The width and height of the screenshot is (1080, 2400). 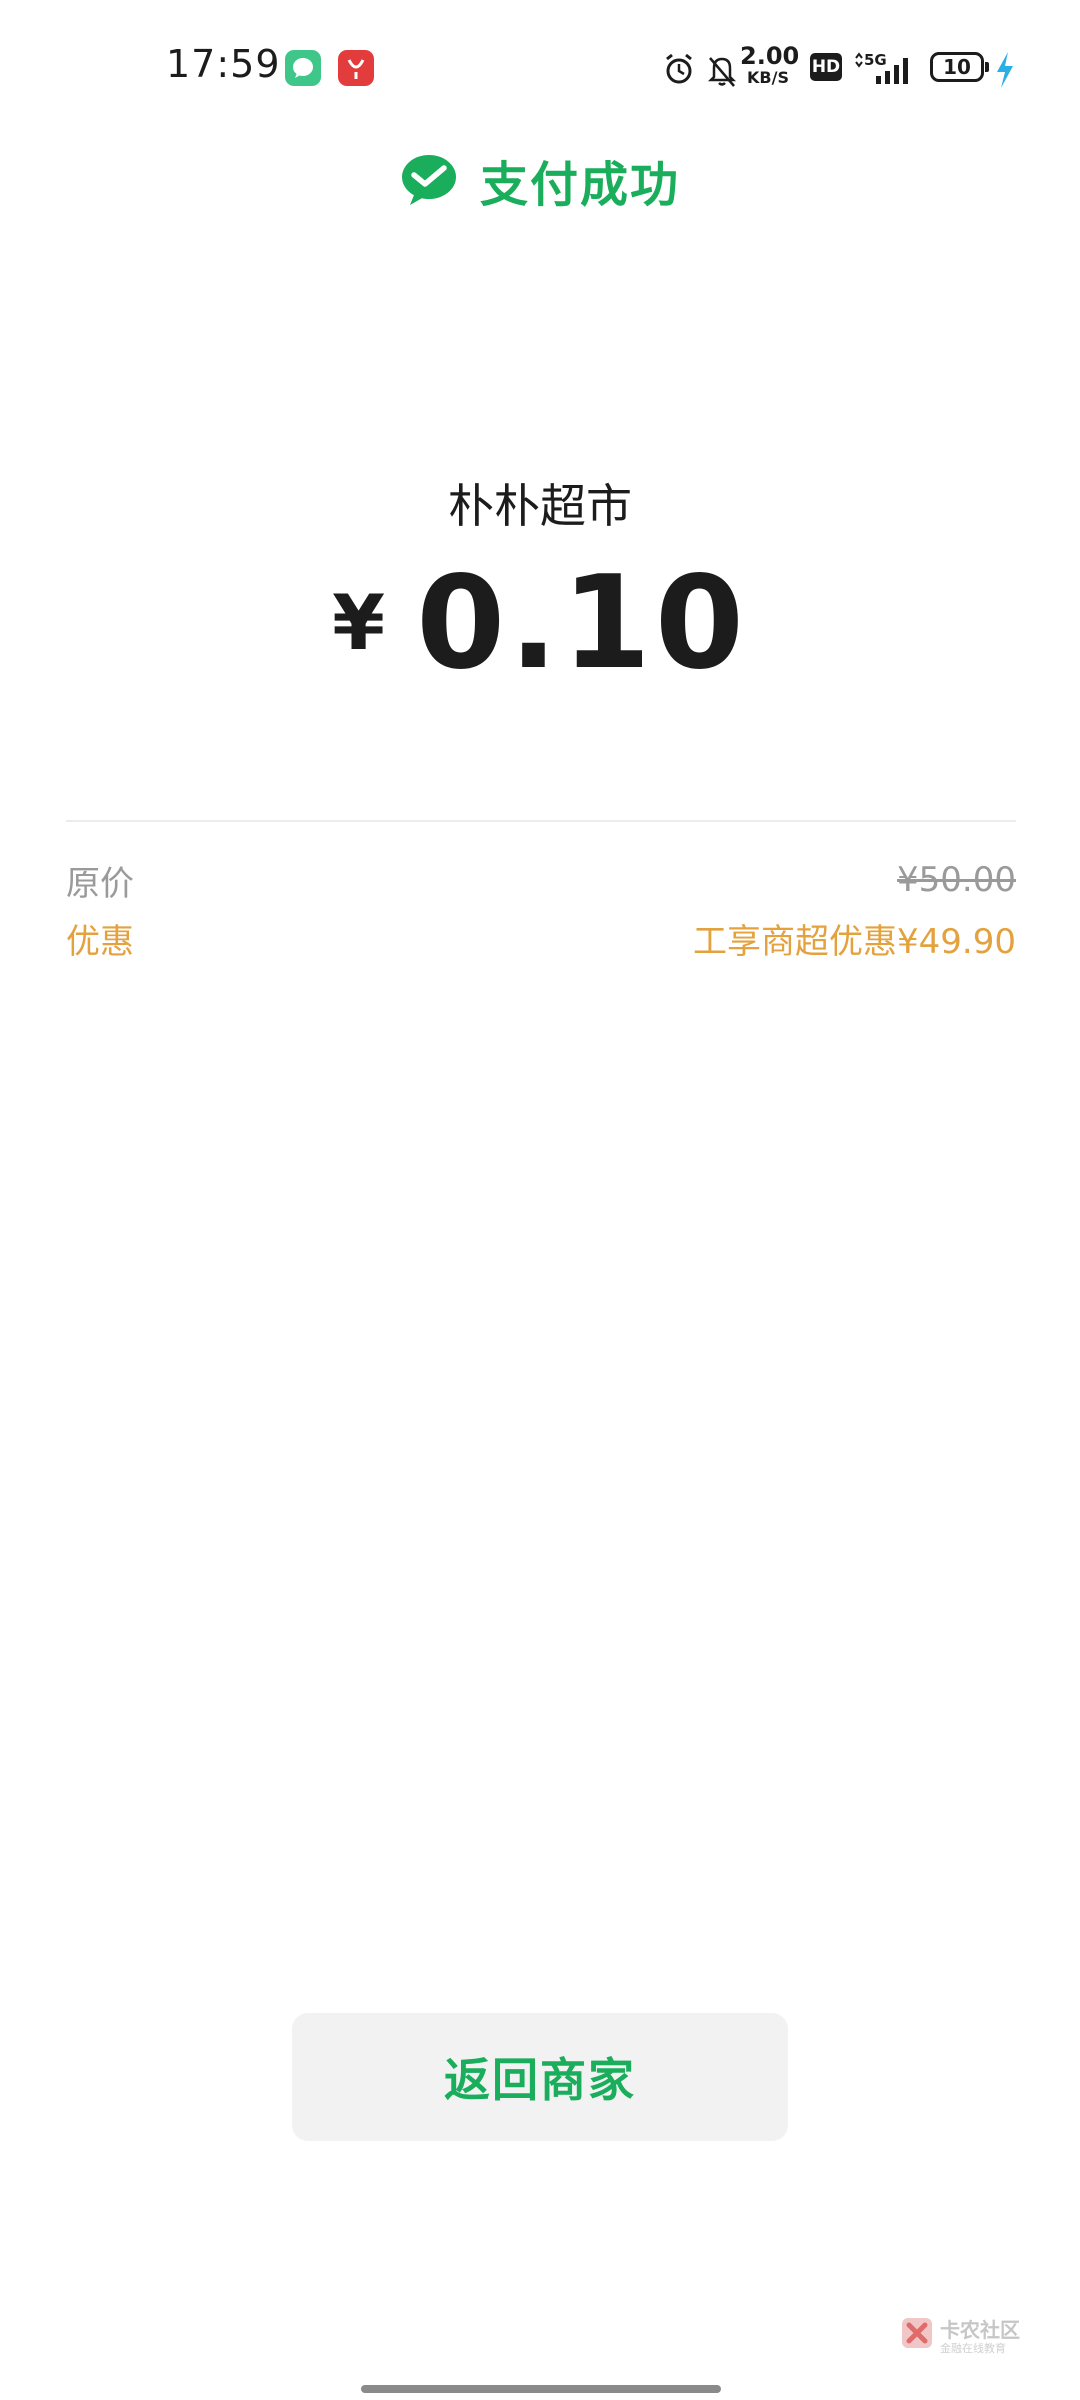 What do you see at coordinates (768, 77) in the screenshot?
I see `network-speed-unit: KB/S` at bounding box center [768, 77].